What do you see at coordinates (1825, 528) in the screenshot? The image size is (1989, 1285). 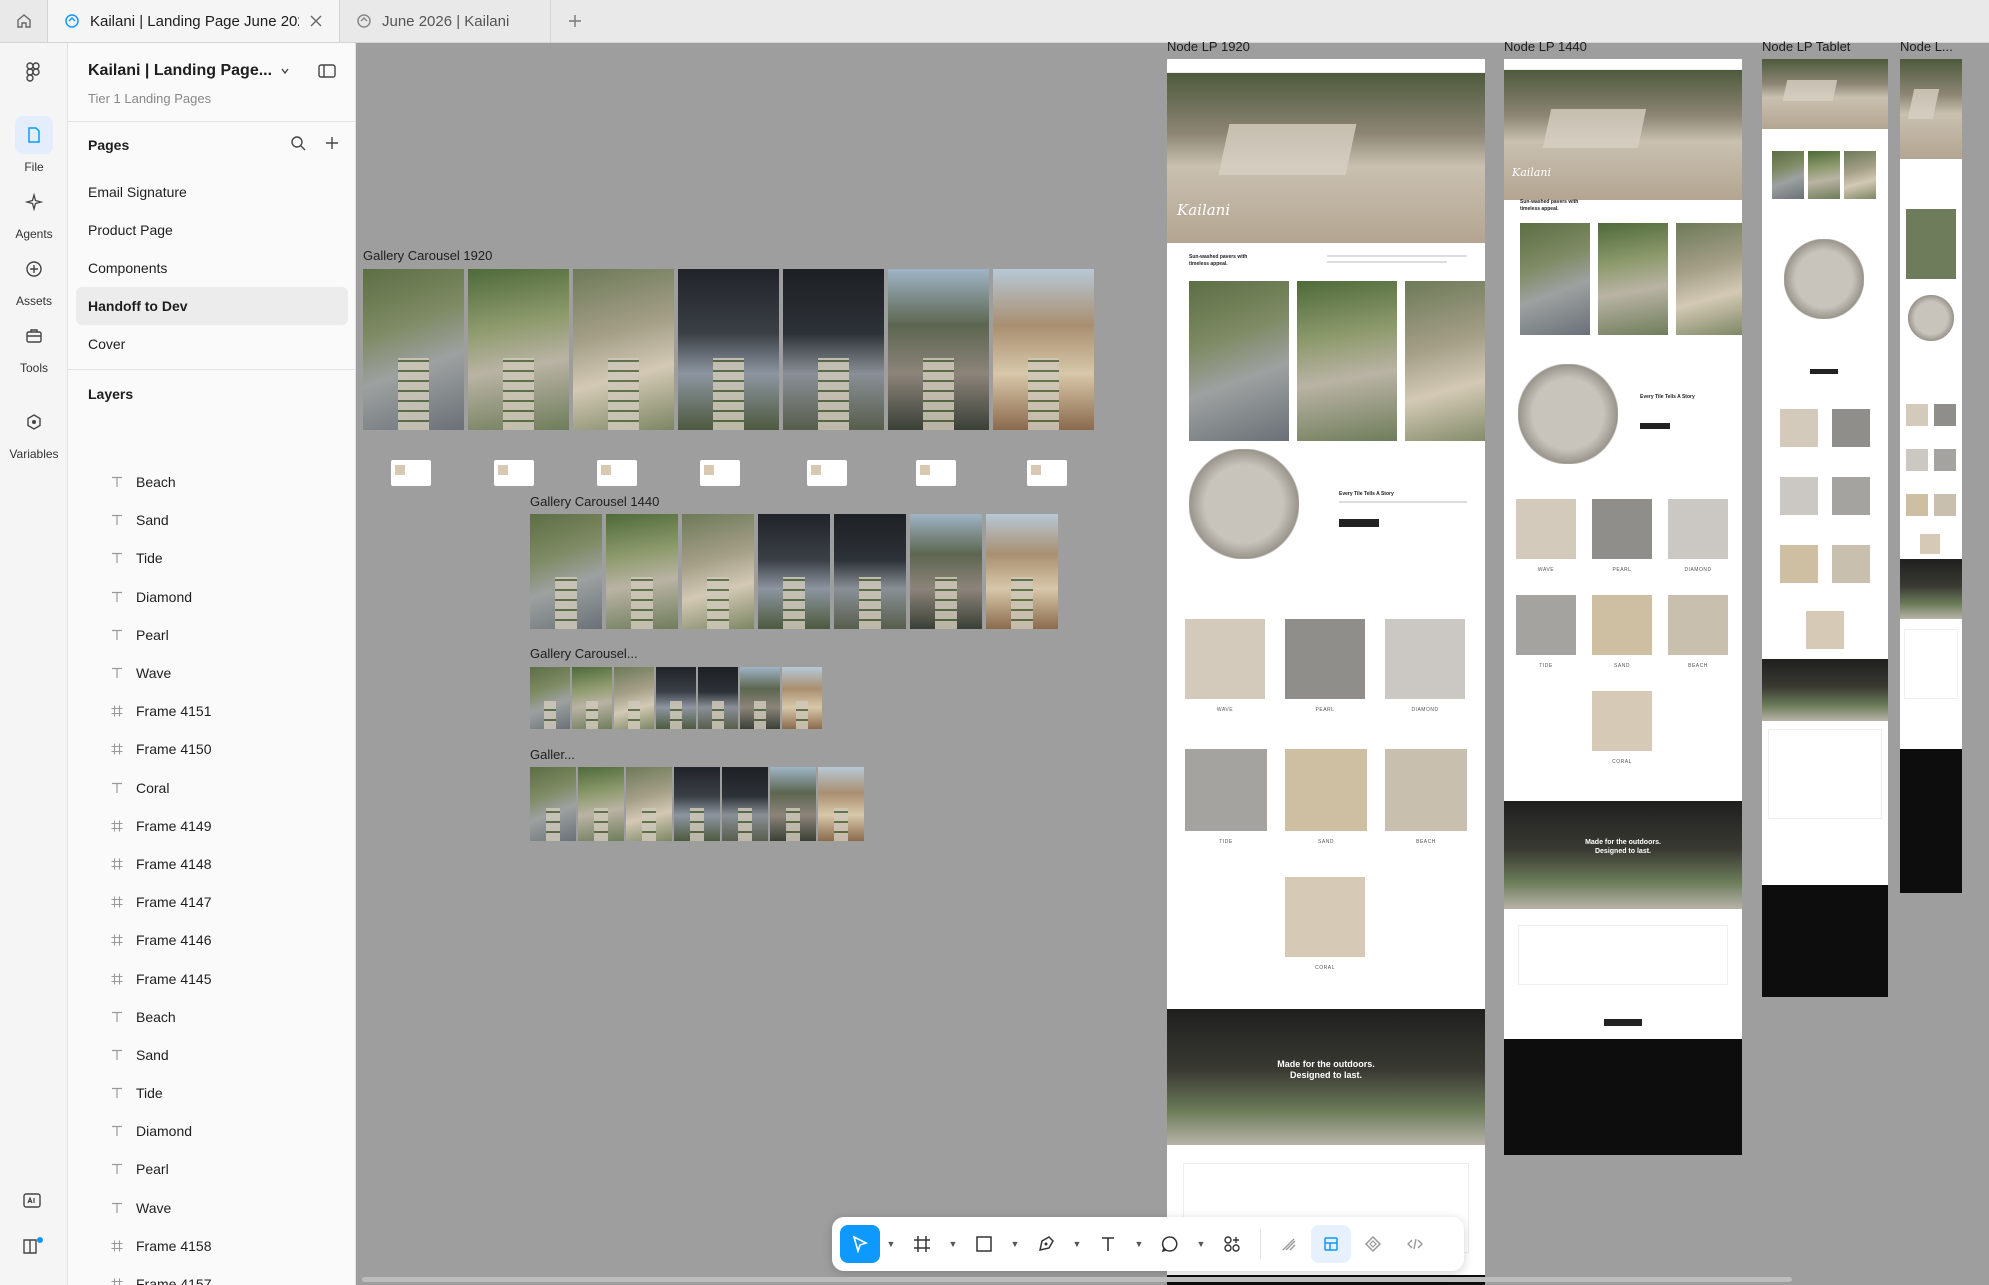 I see `landing-page-tablet` at bounding box center [1825, 528].